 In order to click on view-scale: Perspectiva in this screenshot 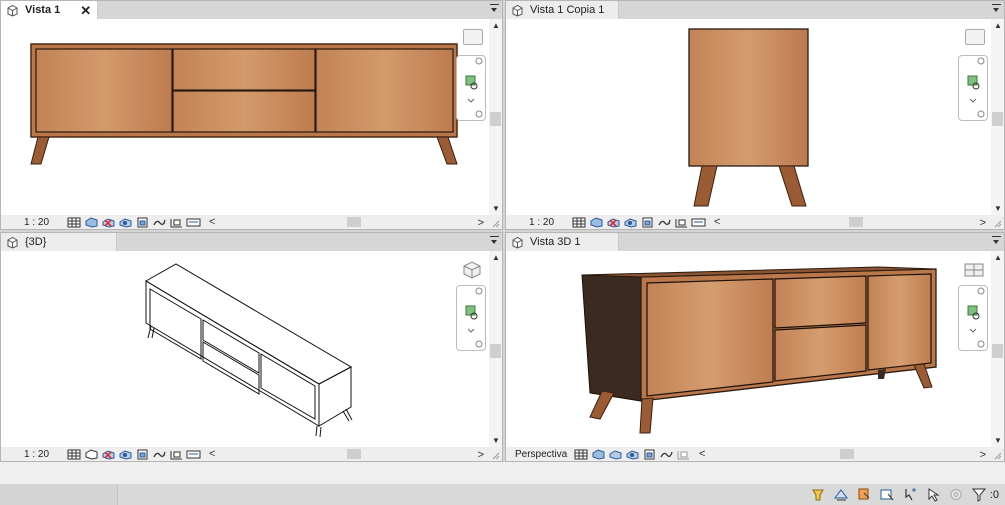, I will do `click(540, 454)`.